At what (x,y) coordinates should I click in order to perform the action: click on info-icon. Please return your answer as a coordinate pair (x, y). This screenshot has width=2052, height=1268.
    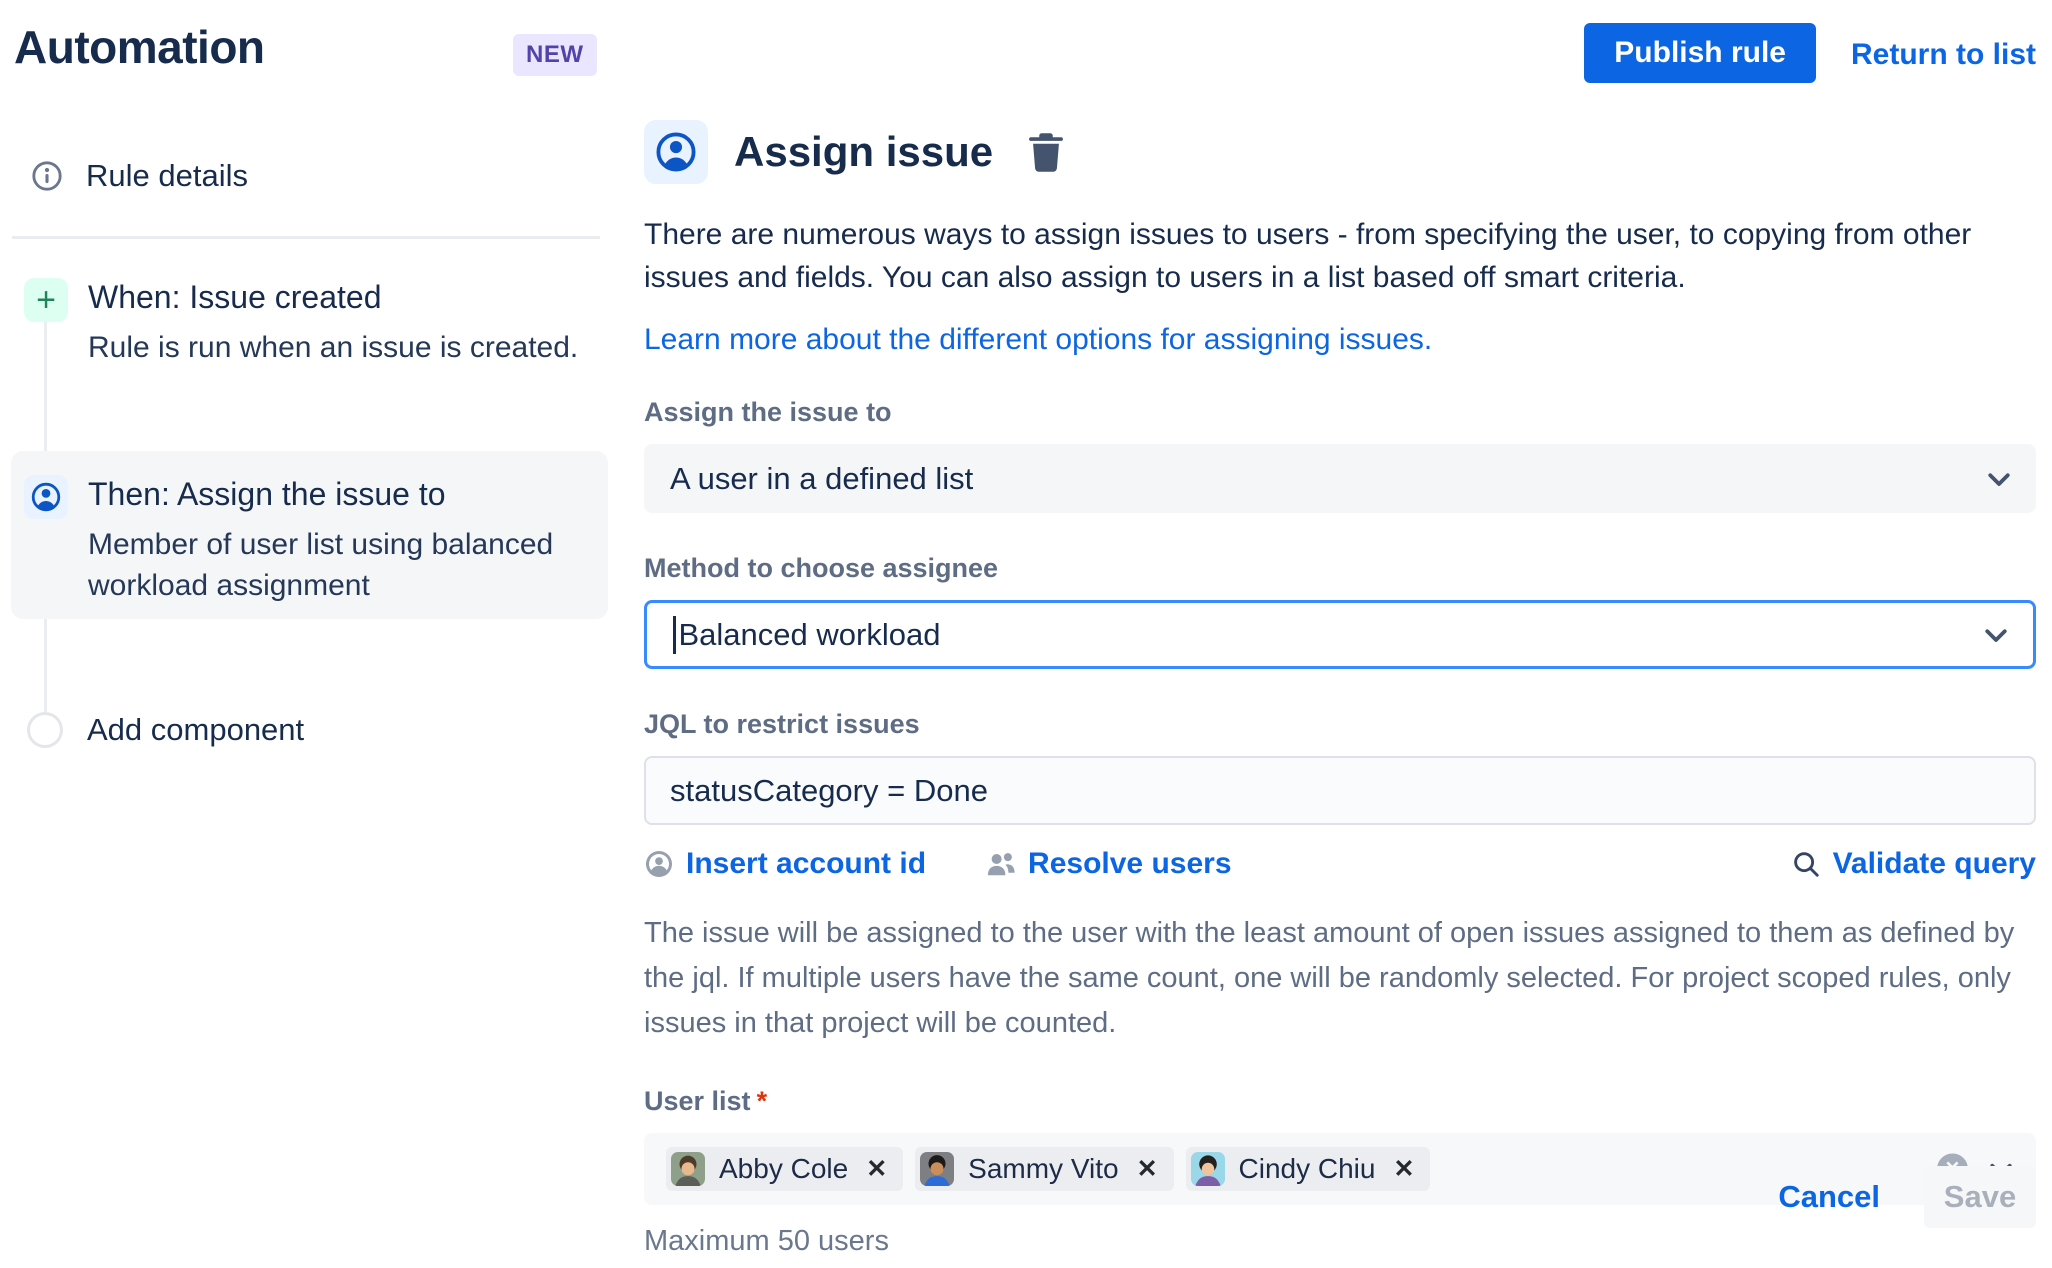
    Looking at the image, I should click on (47, 176).